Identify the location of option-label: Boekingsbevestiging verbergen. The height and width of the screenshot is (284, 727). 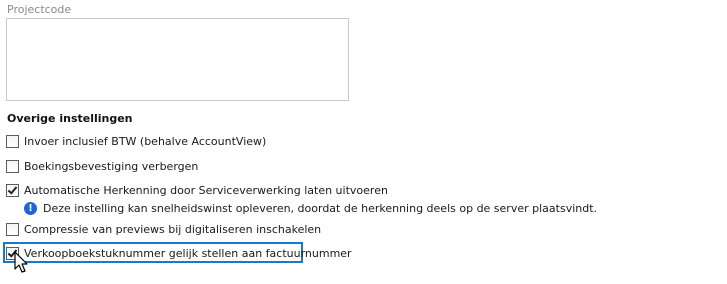
(111, 166).